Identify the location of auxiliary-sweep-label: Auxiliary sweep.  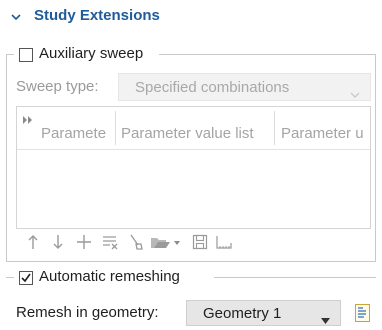
(91, 53).